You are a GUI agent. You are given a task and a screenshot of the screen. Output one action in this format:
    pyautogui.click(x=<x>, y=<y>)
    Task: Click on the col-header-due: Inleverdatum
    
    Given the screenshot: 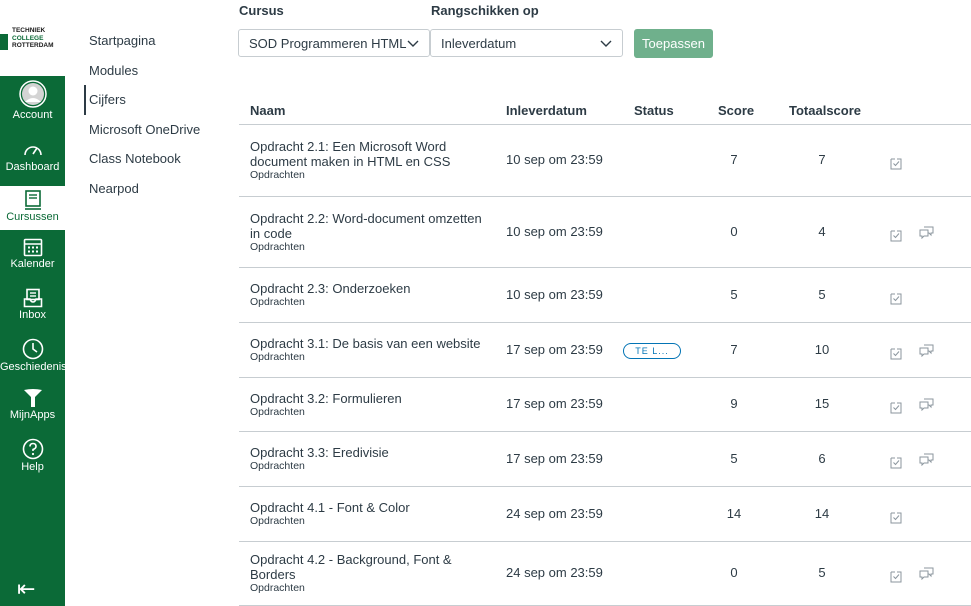 What is the action you would take?
    pyautogui.click(x=546, y=110)
    